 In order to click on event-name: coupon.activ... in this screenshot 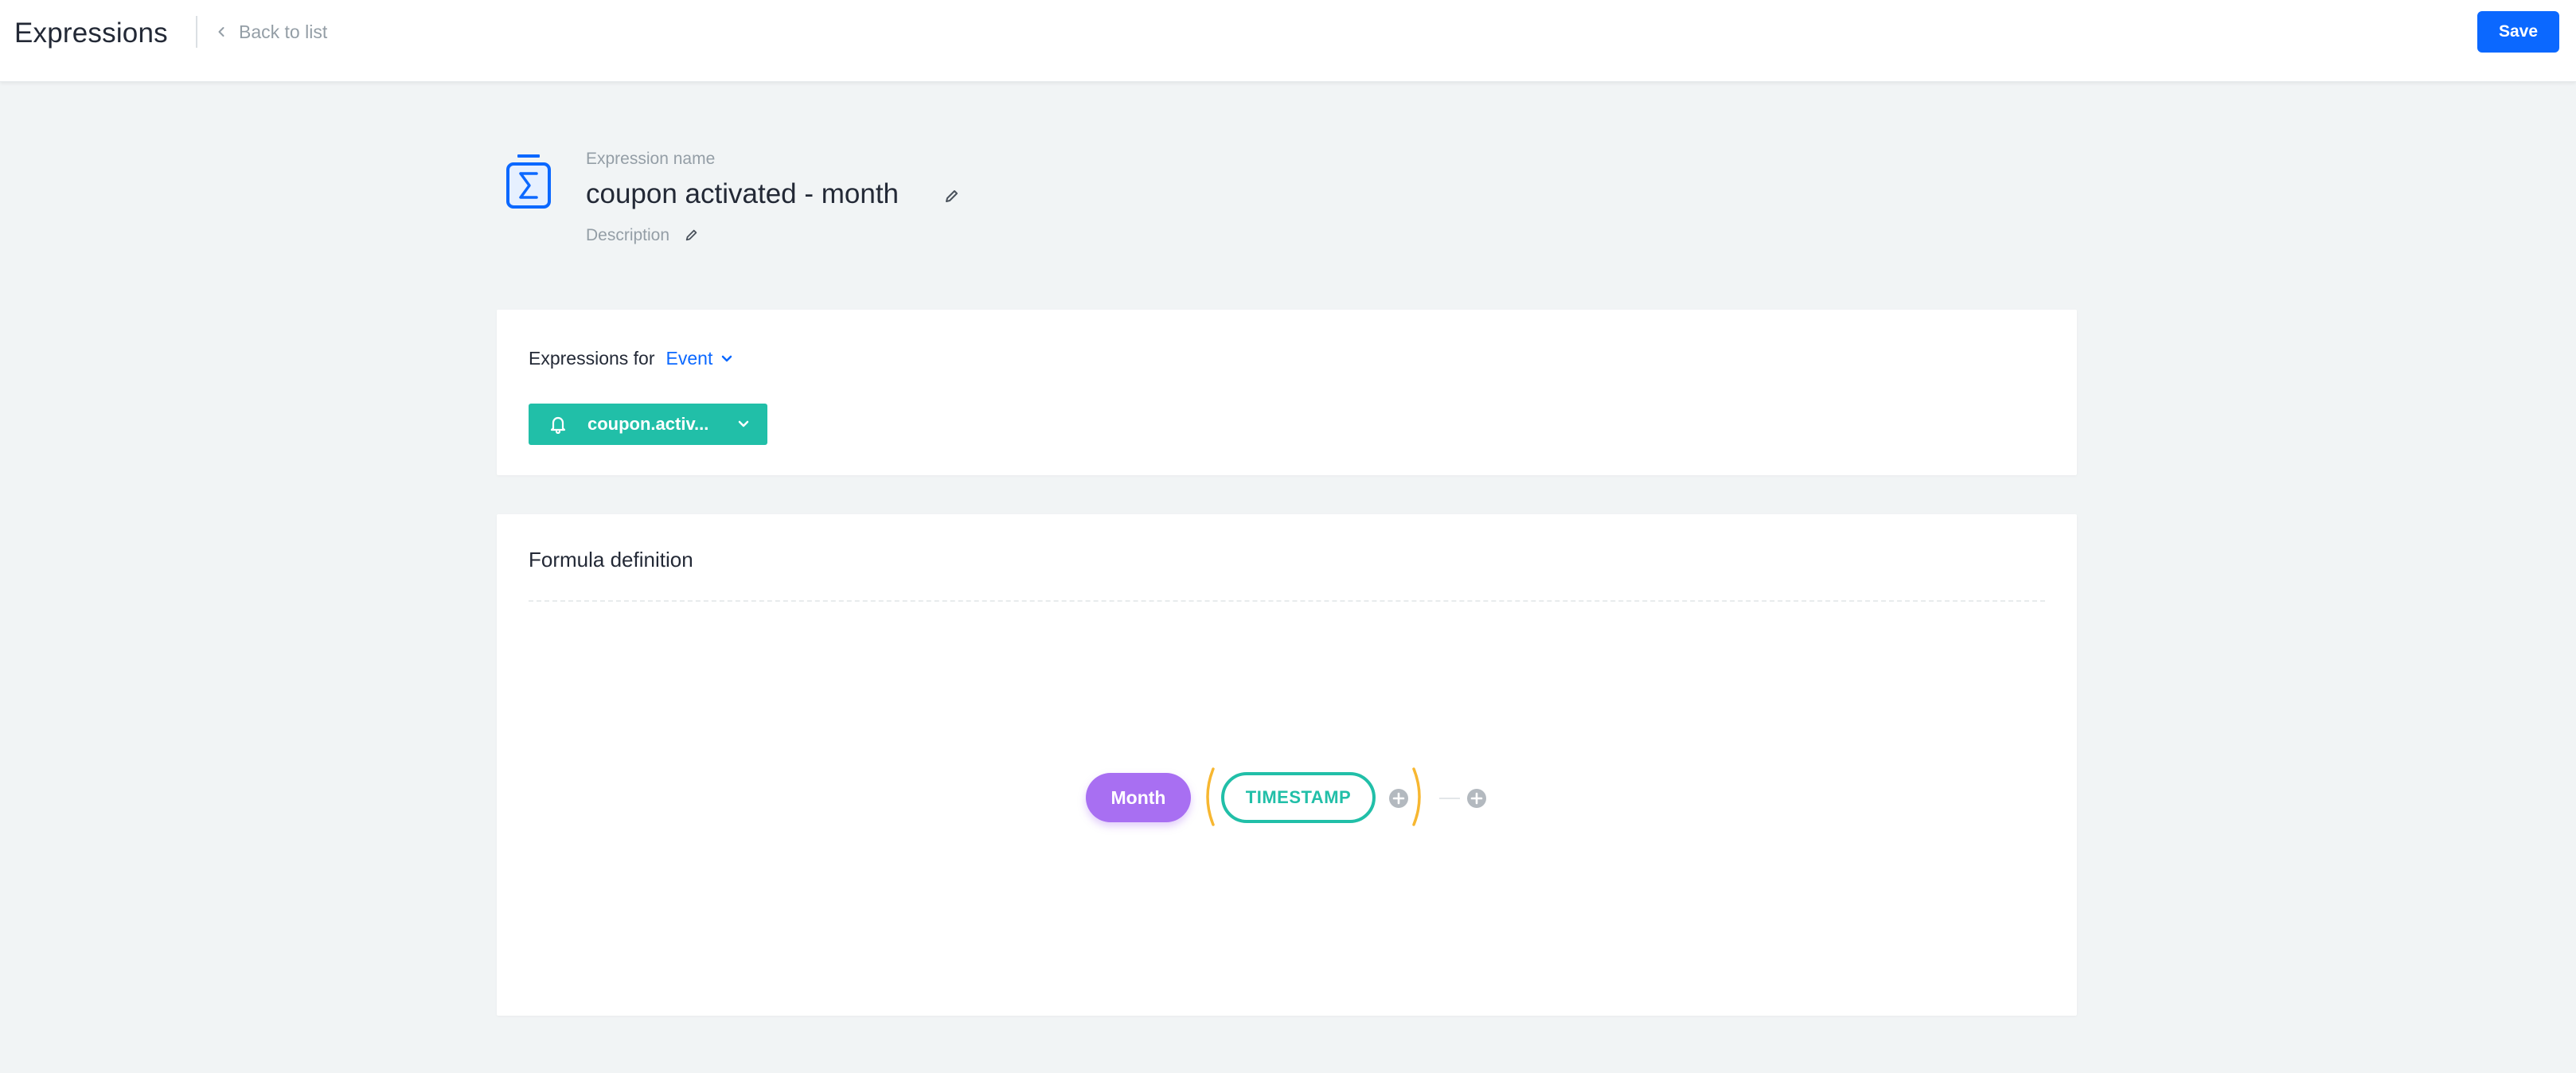, I will do `click(648, 424)`.